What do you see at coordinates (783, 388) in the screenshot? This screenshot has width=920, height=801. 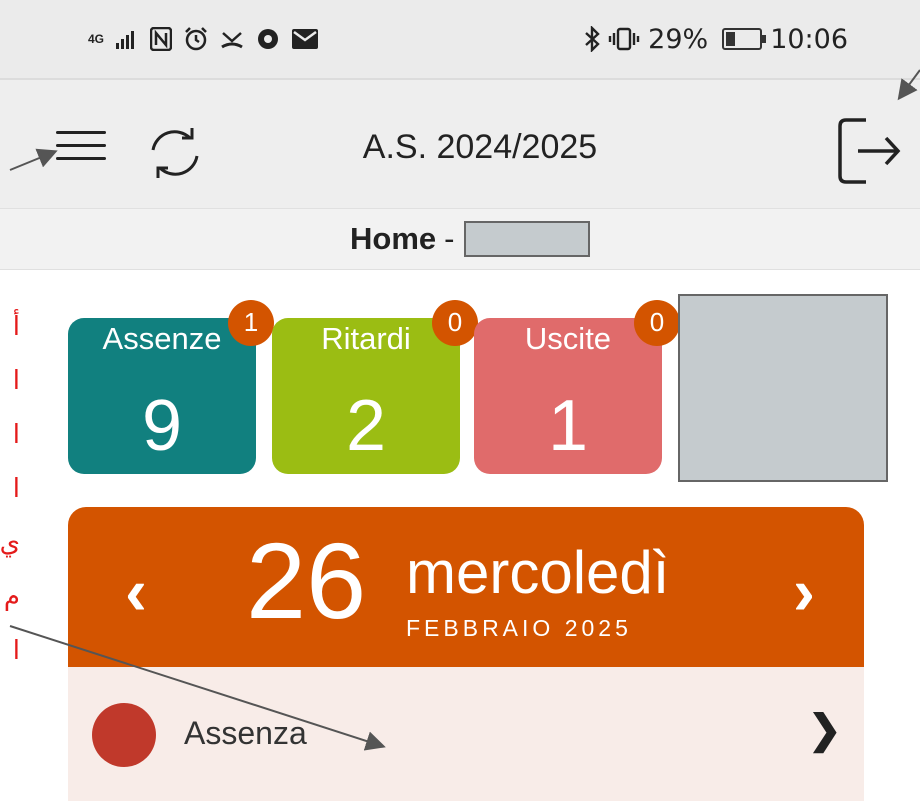 I see `redacted-tile` at bounding box center [783, 388].